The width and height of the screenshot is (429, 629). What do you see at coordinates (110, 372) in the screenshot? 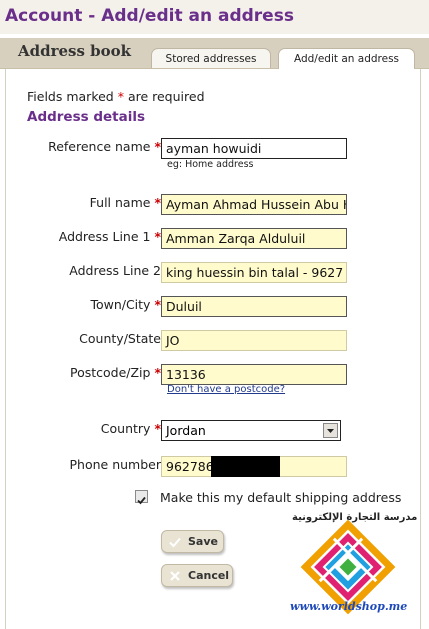
I see `postcode-zip-label-text: Postcode/Zip` at bounding box center [110, 372].